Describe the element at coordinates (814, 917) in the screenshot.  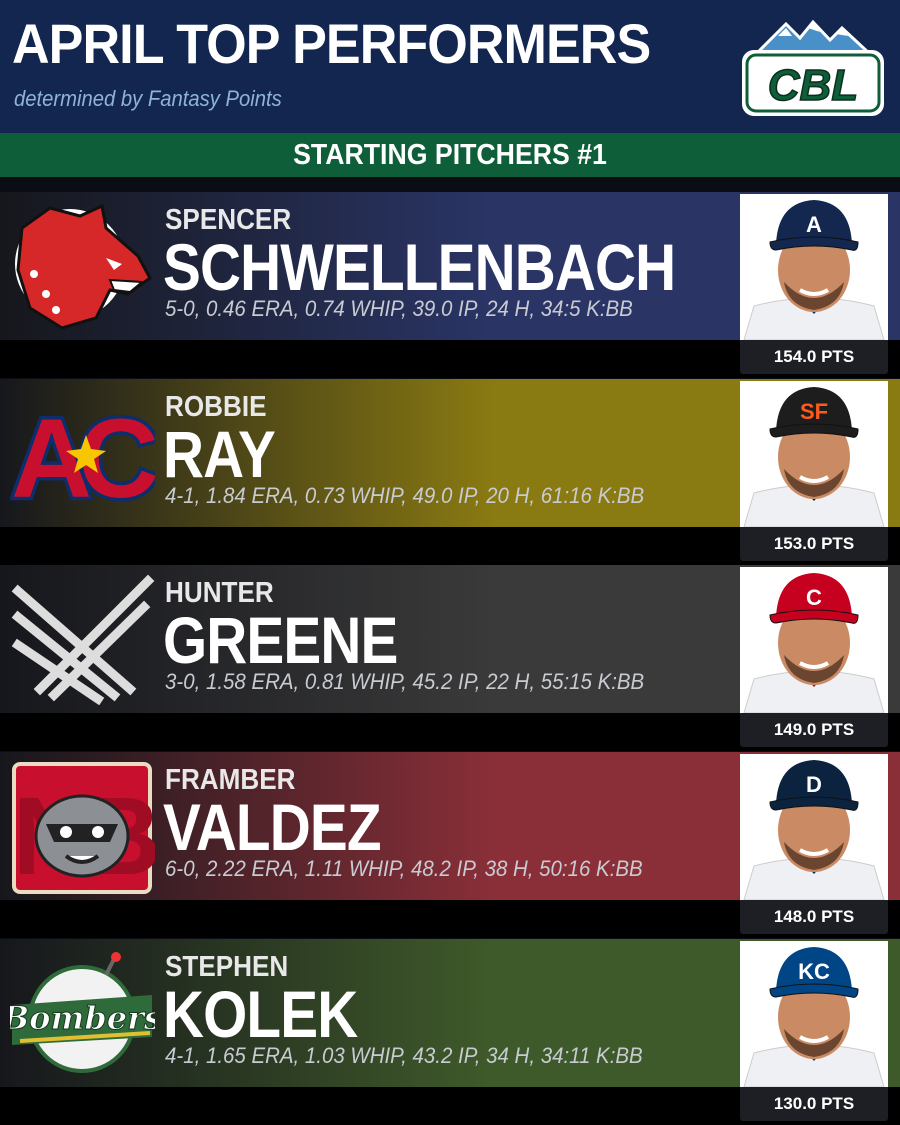
I see `player-points: 148.0 PTS` at that location.